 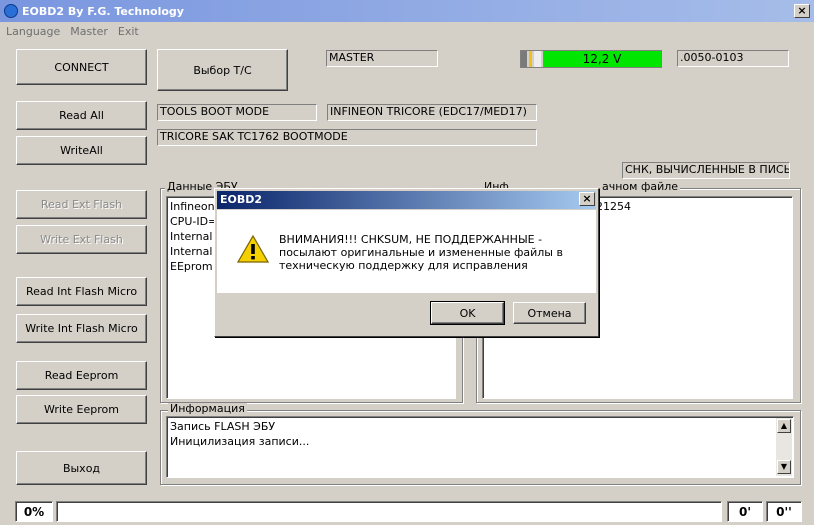 I want to click on exit-button: Выход, so click(x=81, y=468).